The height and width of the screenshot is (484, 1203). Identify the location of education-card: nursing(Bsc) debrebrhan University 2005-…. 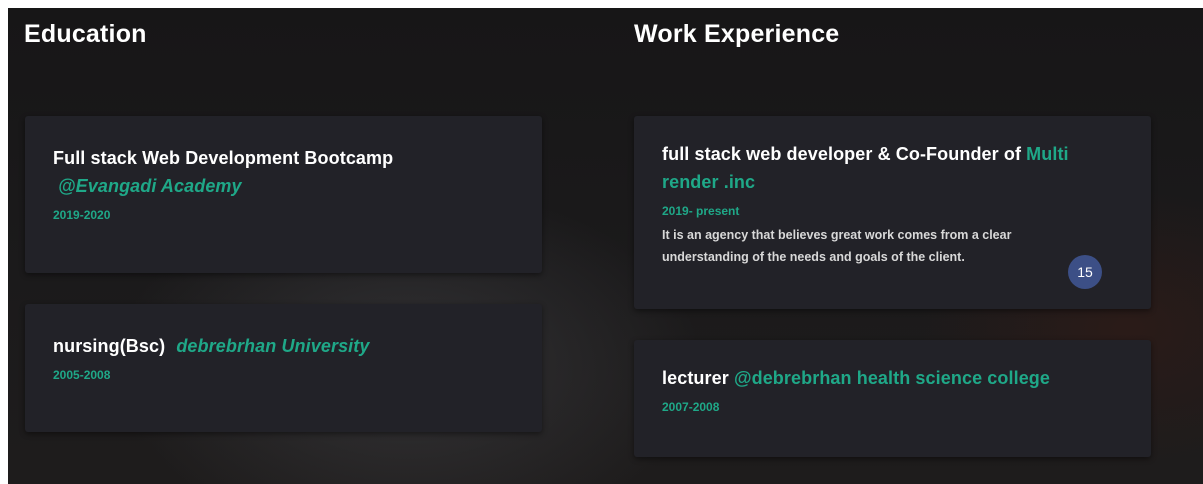
(283, 368).